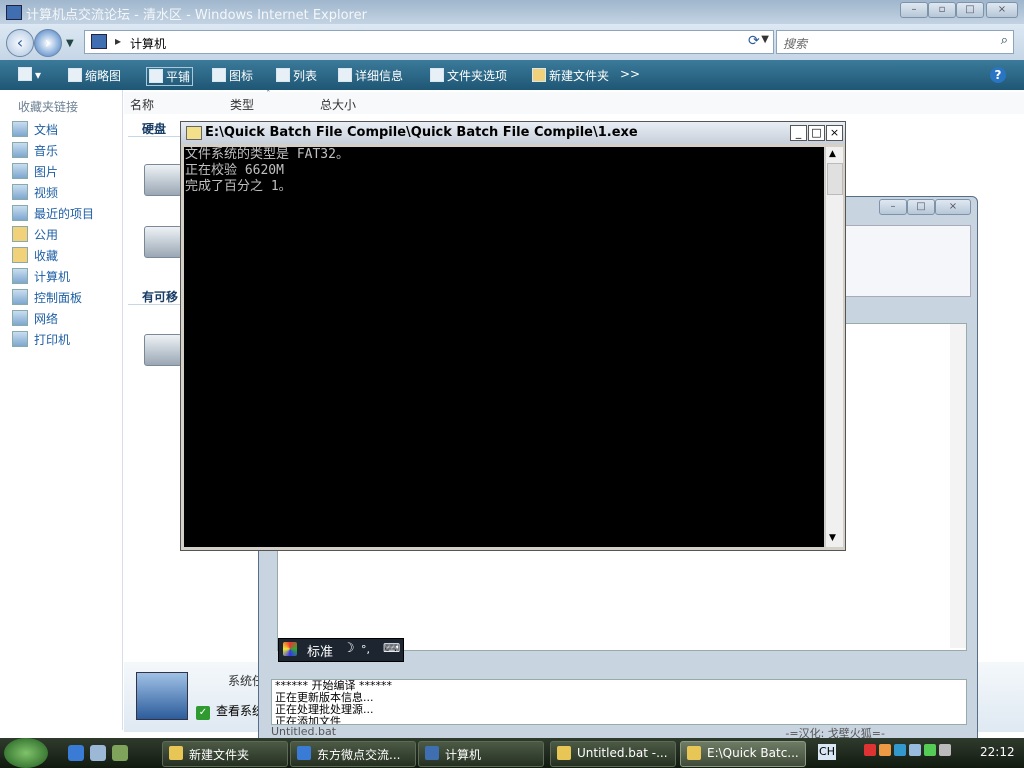 The height and width of the screenshot is (768, 1024). Describe the element at coordinates (154, 129) in the screenshot. I see `group-hard-disks: 硬盘` at that location.